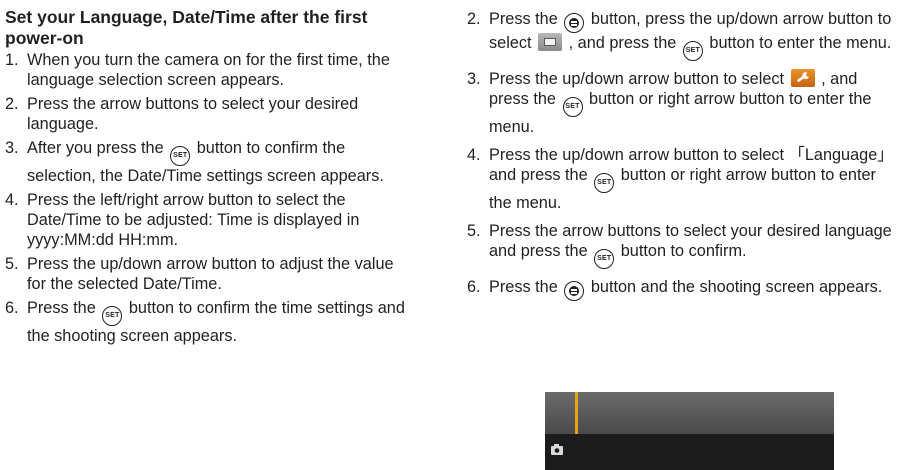 This screenshot has width=902, height=470. Describe the element at coordinates (736, 287) in the screenshot. I see `step-text: button and the shooting screen appears.` at that location.